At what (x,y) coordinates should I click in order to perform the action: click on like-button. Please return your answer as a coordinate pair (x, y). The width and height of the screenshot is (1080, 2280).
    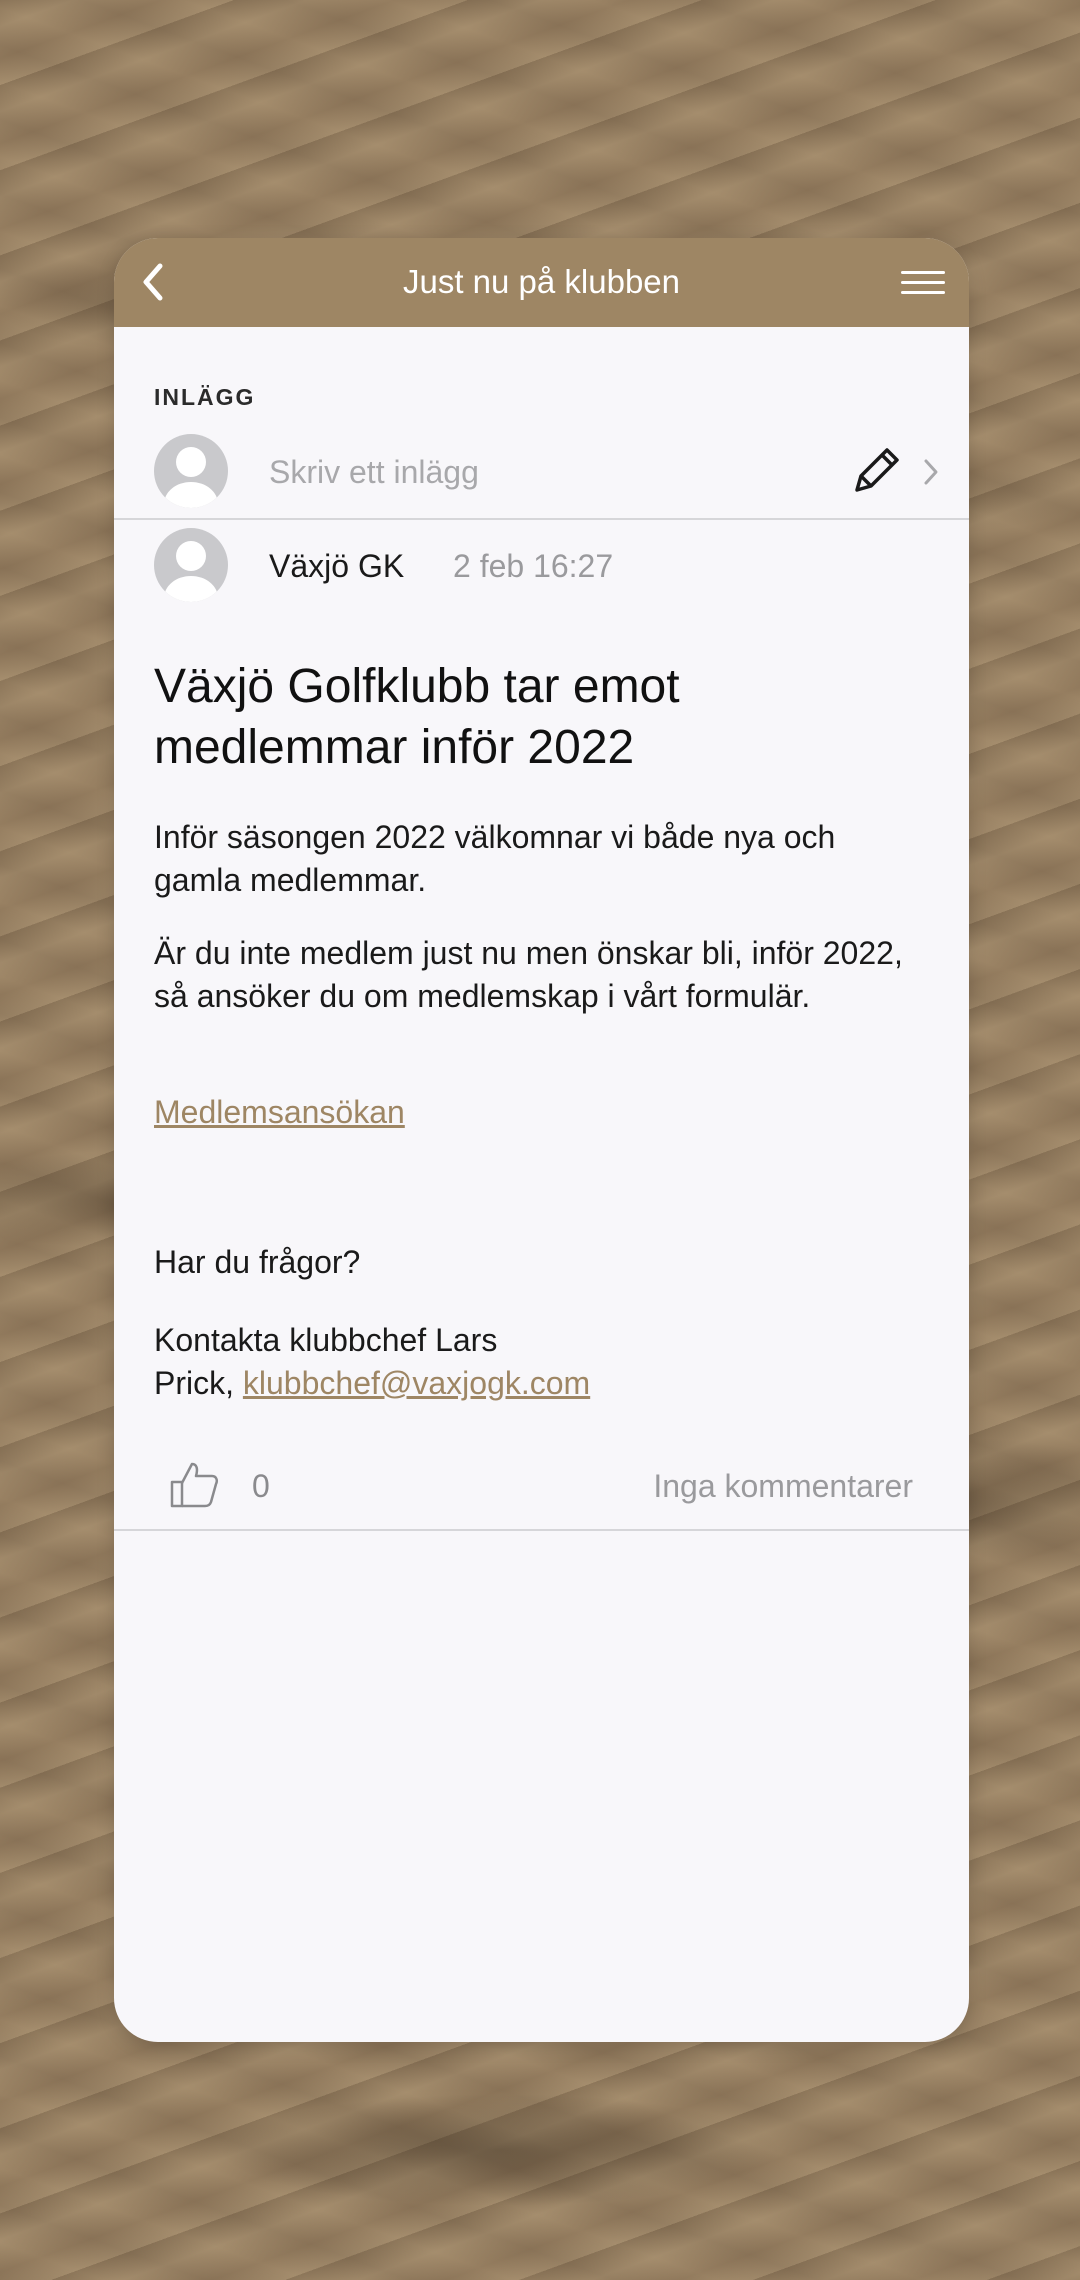
    Looking at the image, I should click on (194, 1484).